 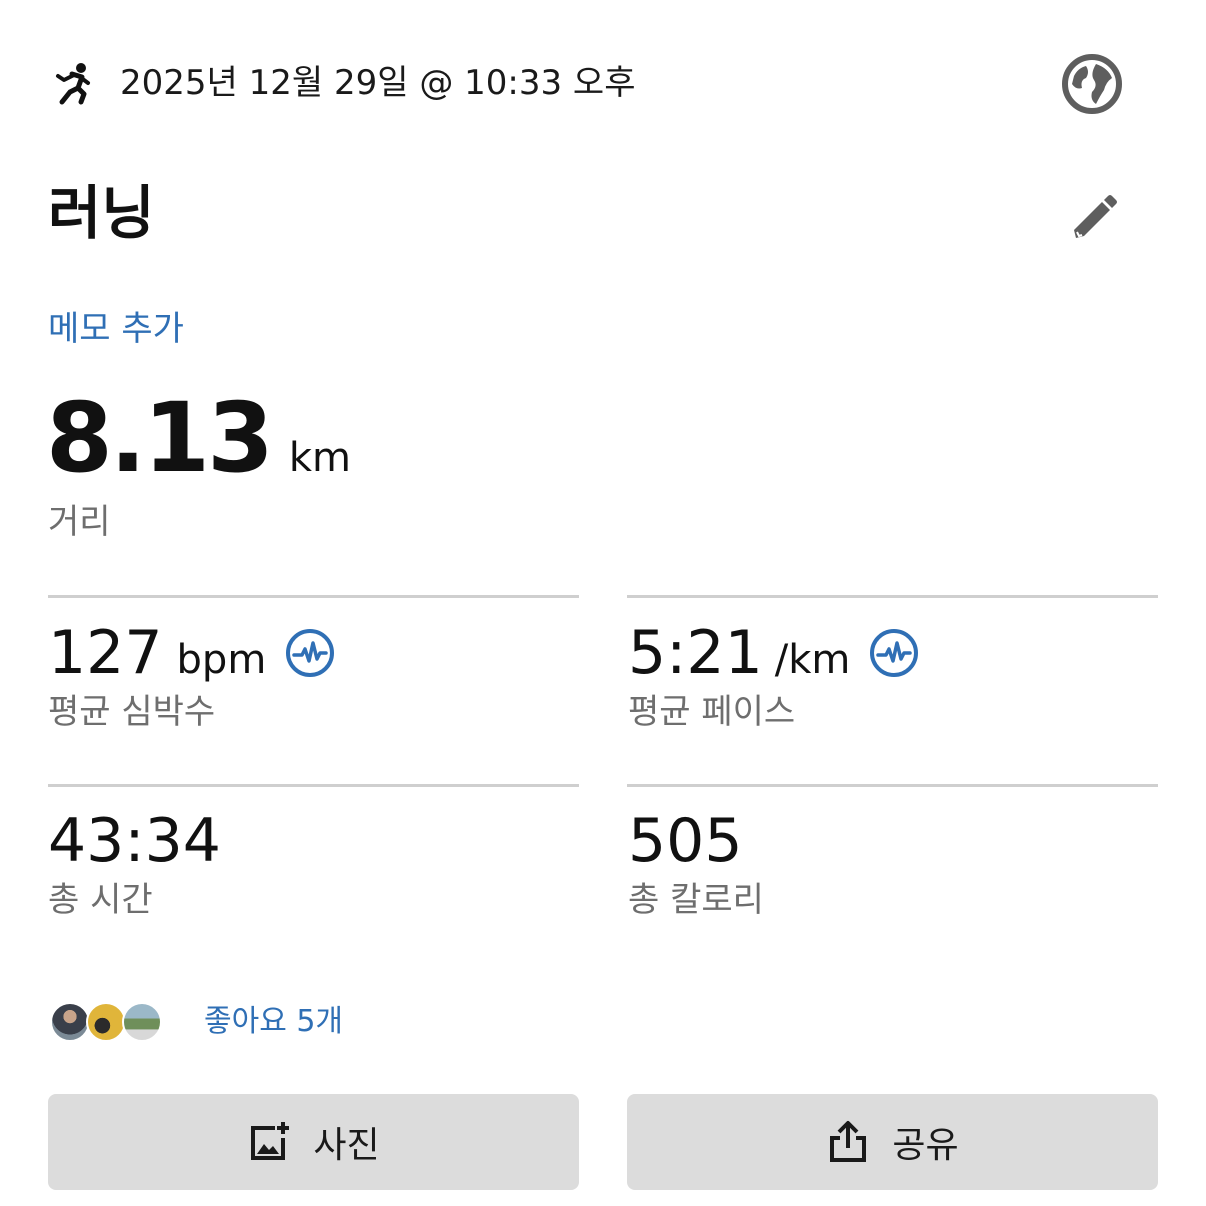 I want to click on total-calories-row: 505, so click(x=685, y=841).